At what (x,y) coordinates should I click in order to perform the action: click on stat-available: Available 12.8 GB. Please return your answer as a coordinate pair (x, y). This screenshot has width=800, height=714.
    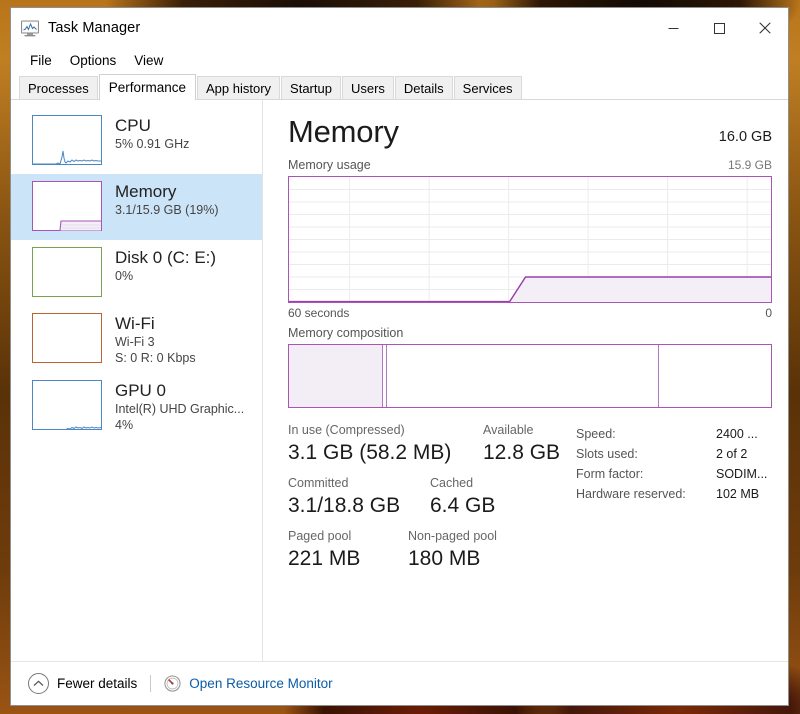
    Looking at the image, I should click on (521, 444).